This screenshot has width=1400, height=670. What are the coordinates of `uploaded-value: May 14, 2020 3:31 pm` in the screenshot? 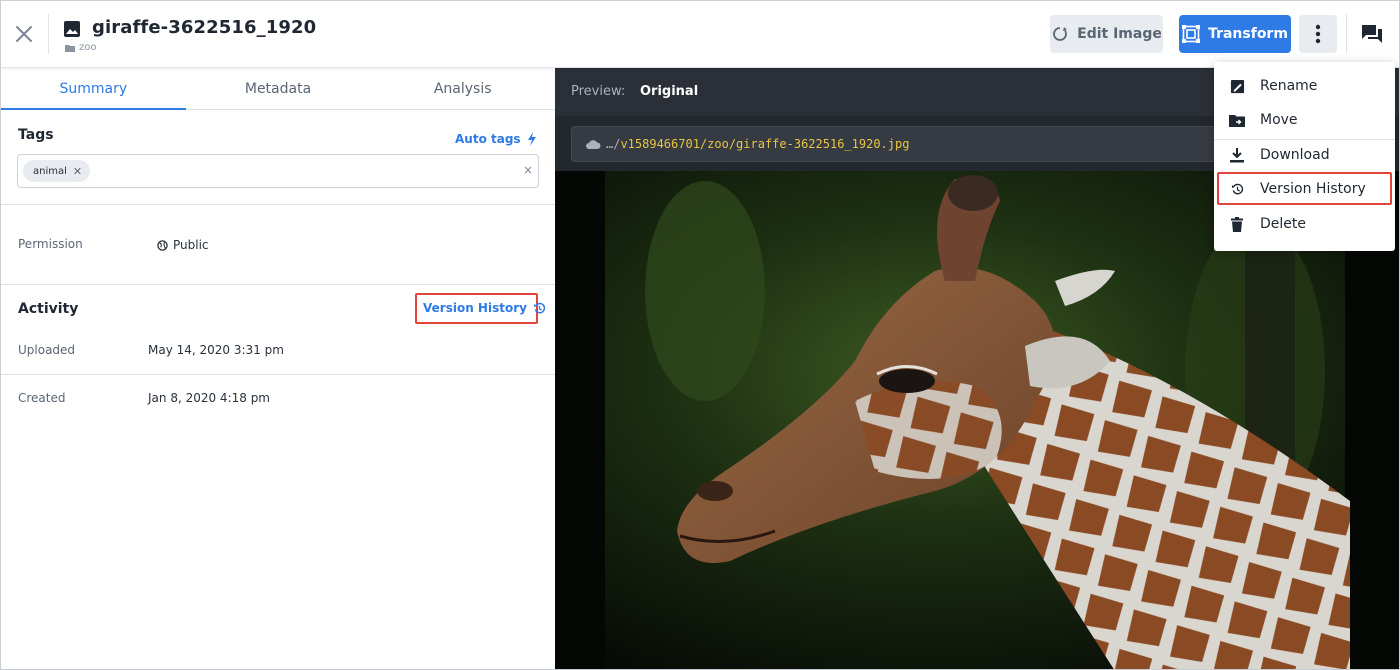 It's located at (216, 350).